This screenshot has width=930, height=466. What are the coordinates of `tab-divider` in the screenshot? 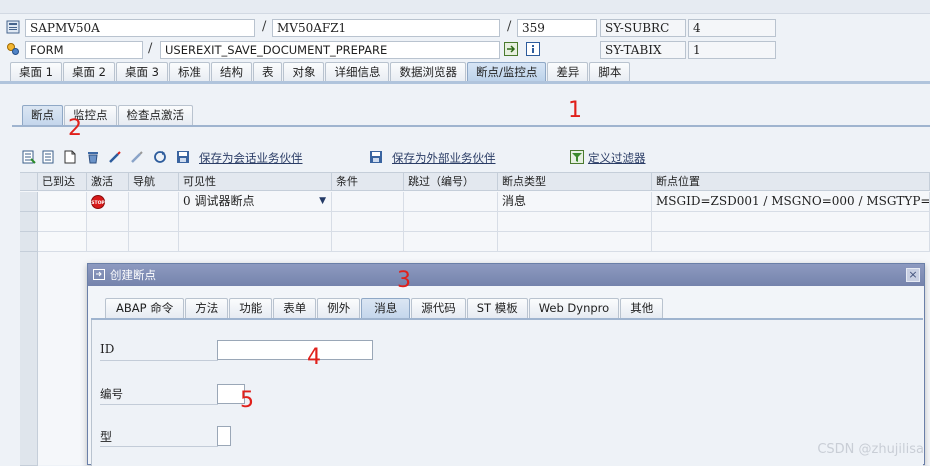 It's located at (465, 82).